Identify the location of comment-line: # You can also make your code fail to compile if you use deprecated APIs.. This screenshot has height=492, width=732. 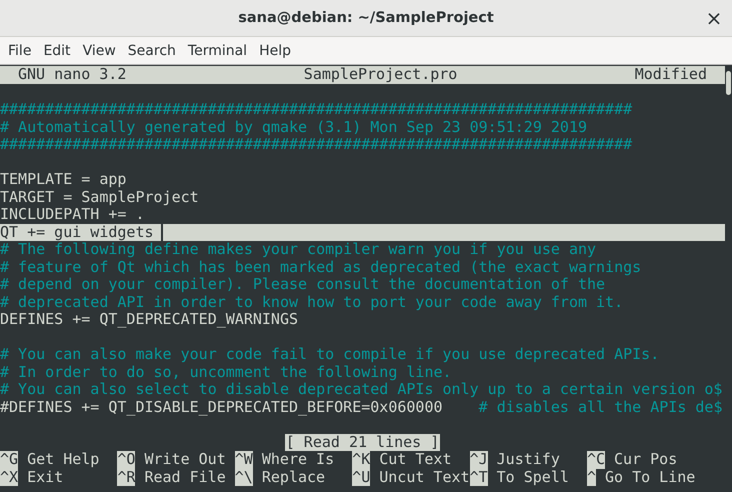
(330, 355).